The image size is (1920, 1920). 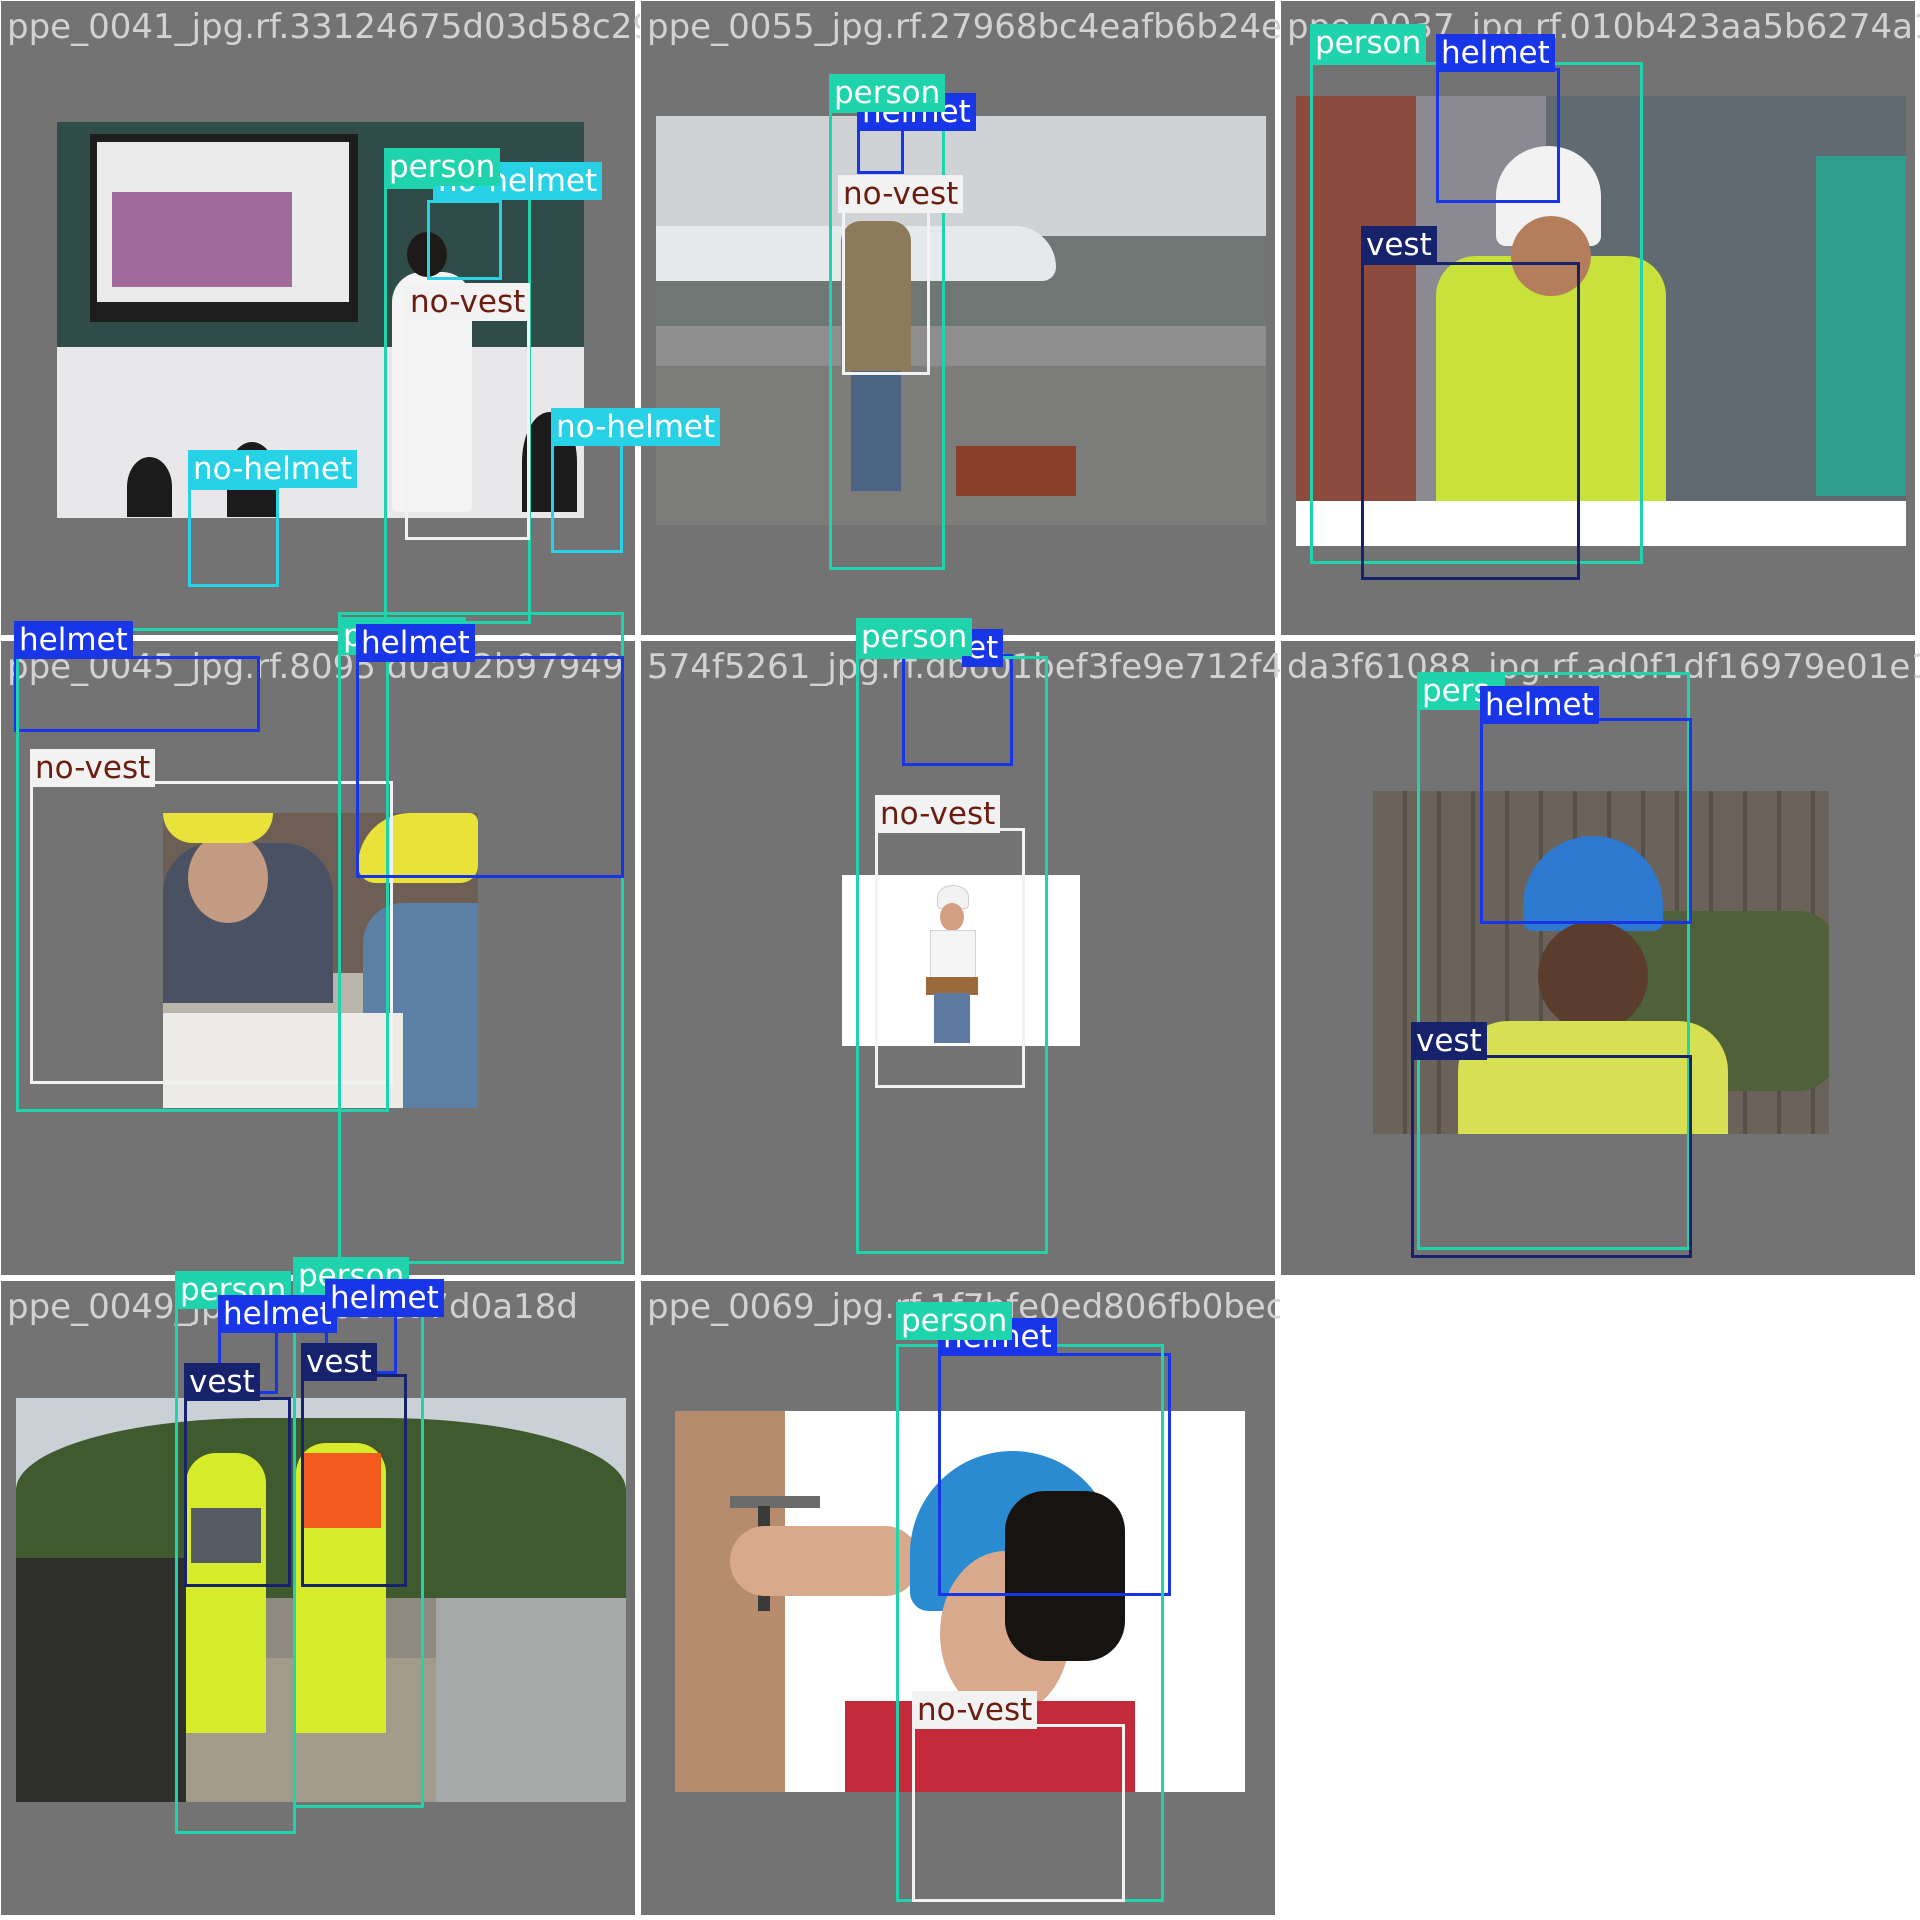 What do you see at coordinates (960, 1601) in the screenshot?
I see `woman-hammer-photo` at bounding box center [960, 1601].